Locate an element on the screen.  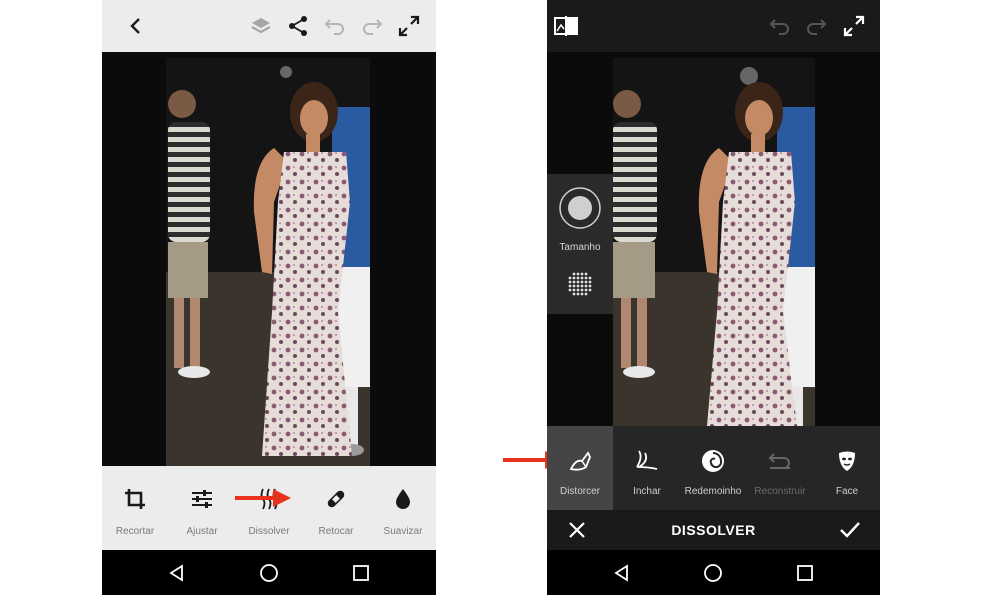
cancel-button is located at coordinates (577, 530).